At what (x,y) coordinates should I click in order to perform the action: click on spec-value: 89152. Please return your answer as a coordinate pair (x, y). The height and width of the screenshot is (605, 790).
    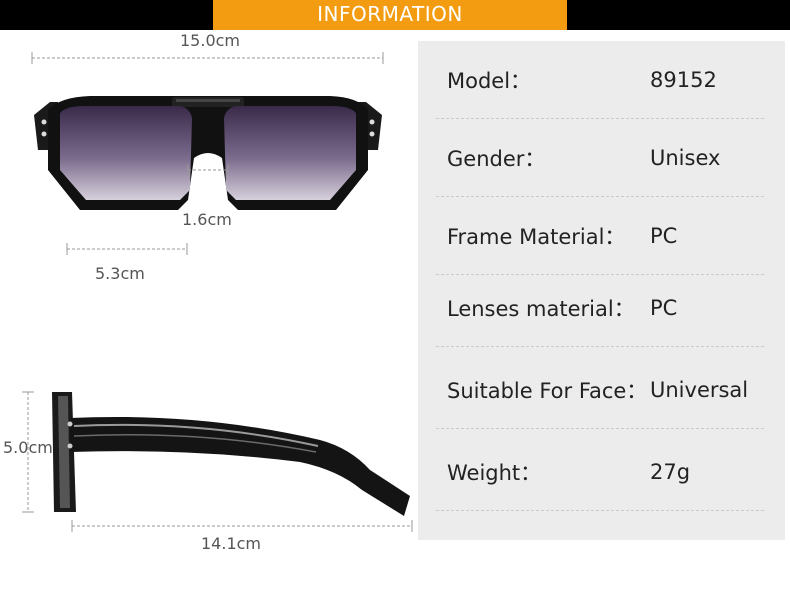
    Looking at the image, I should click on (683, 80).